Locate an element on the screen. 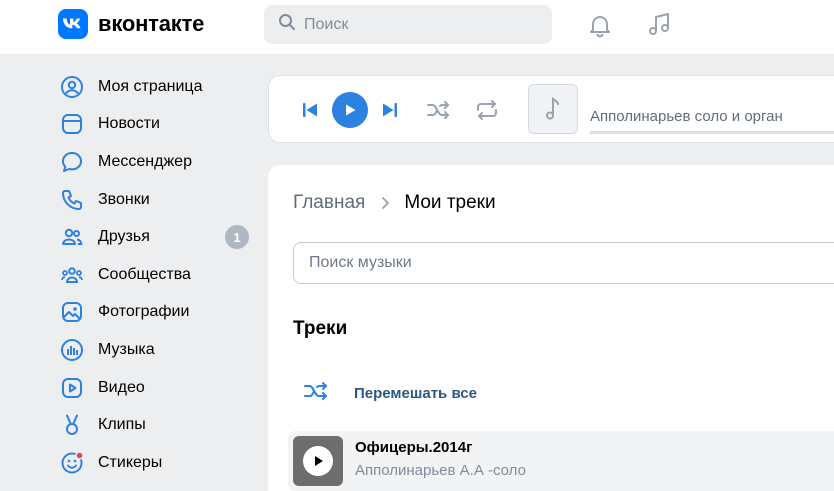 This screenshot has height=491, width=834. music-icon is located at coordinates (72, 350).